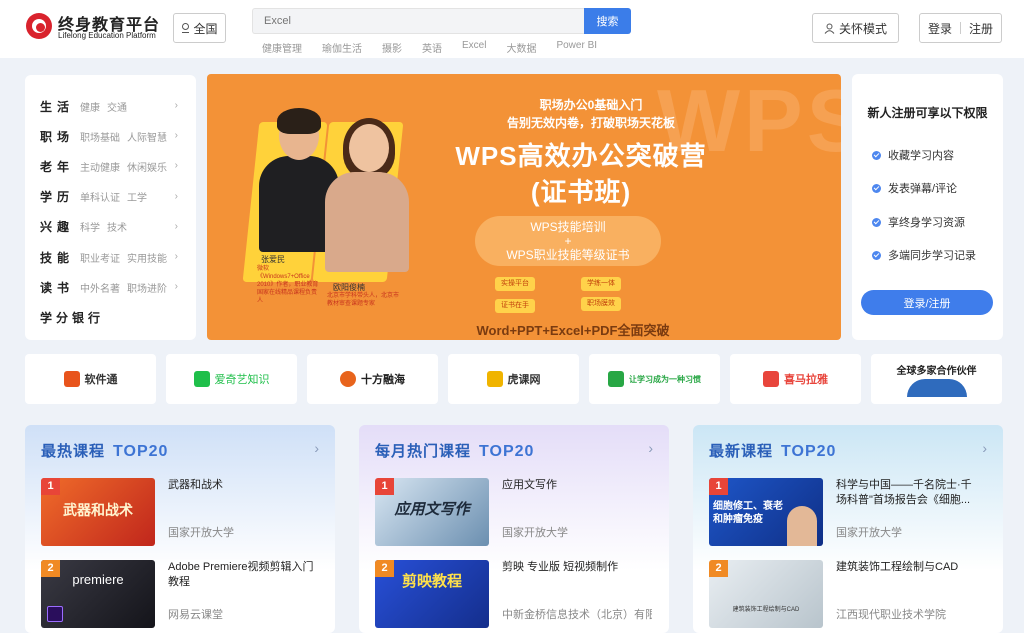 This screenshot has height=633, width=1024. Describe the element at coordinates (568, 227) in the screenshot. I see `pill-line: WPS技能培训` at that location.